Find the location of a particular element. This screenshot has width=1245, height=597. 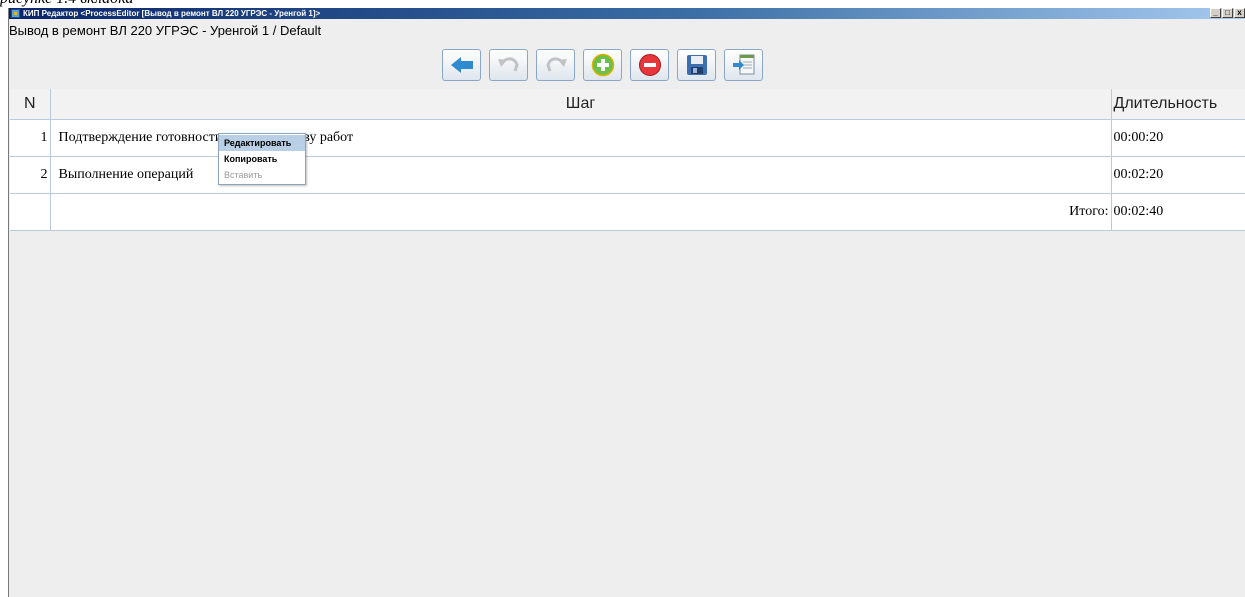

add-icon is located at coordinates (602, 65).